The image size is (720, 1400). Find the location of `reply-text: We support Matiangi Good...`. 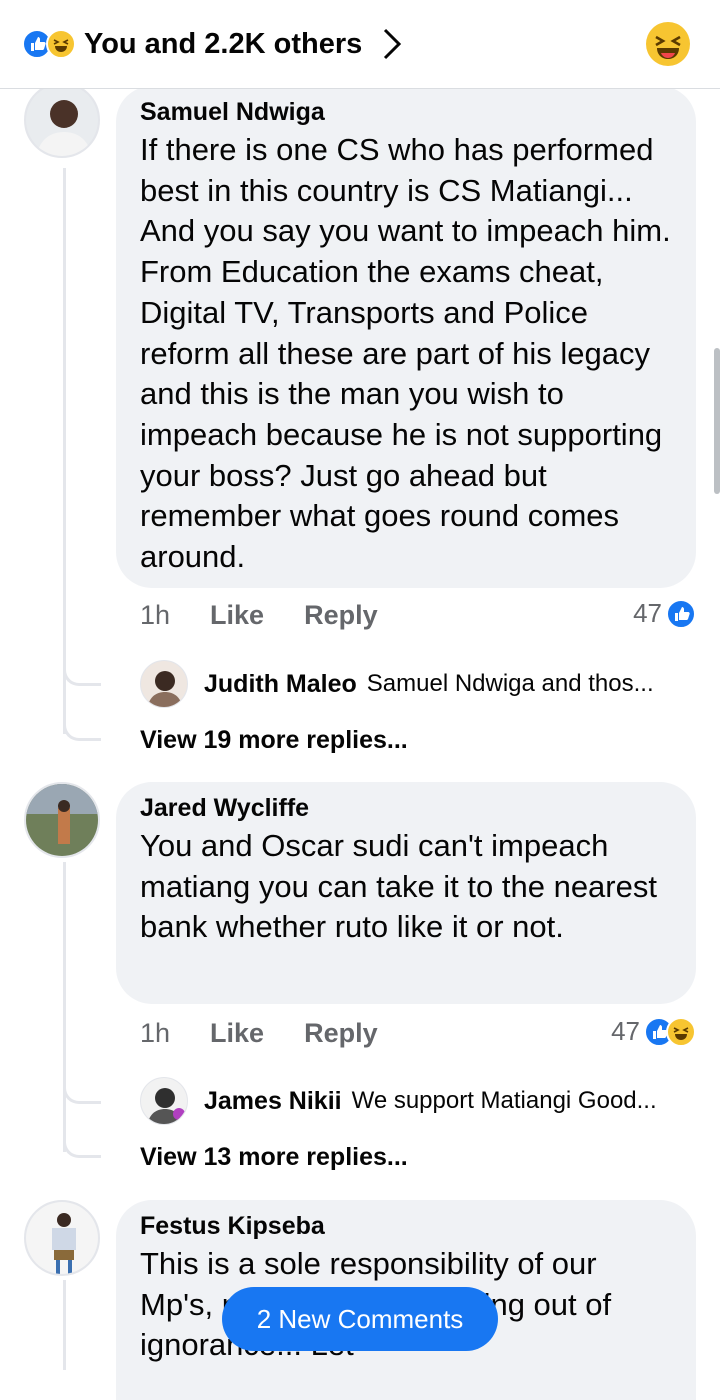

reply-text: We support Matiangi Good... is located at coordinates (504, 1100).